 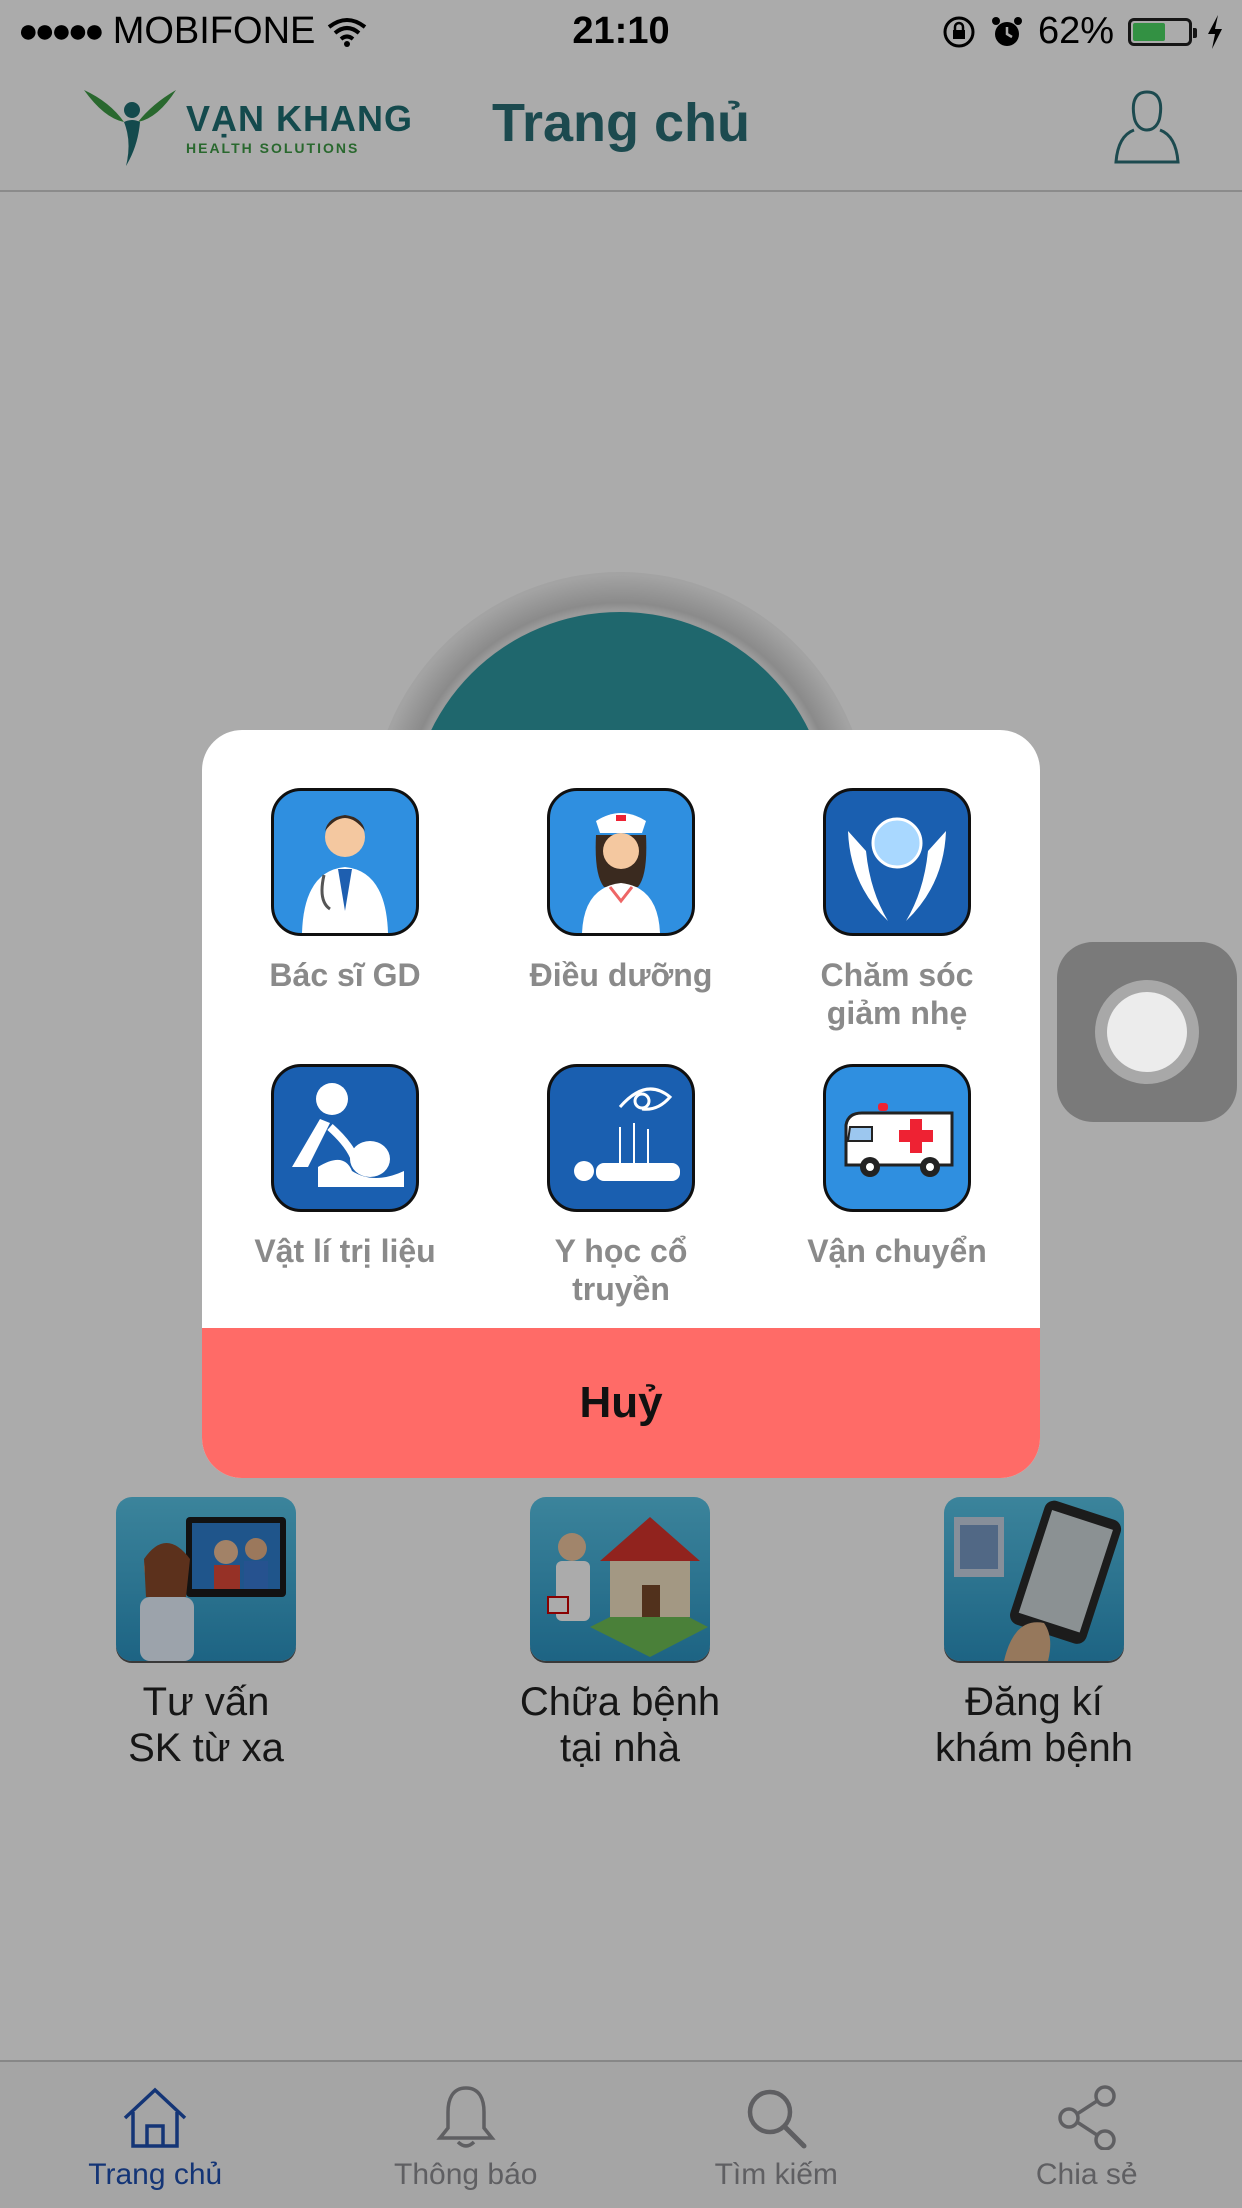 What do you see at coordinates (897, 1138) in the screenshot?
I see `ambulance-icon` at bounding box center [897, 1138].